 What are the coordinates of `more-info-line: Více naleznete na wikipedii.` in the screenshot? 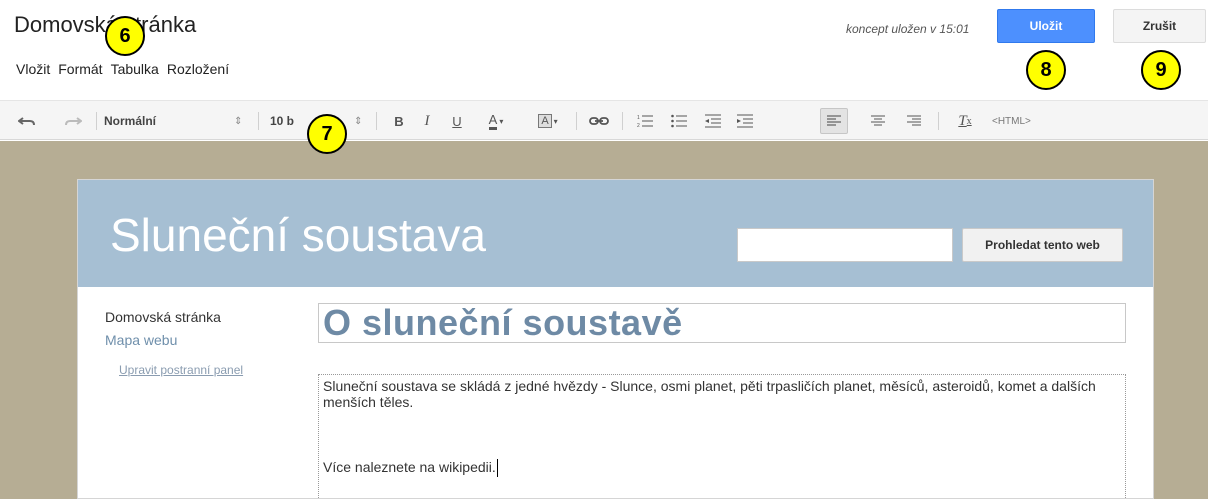 It's located at (410, 468).